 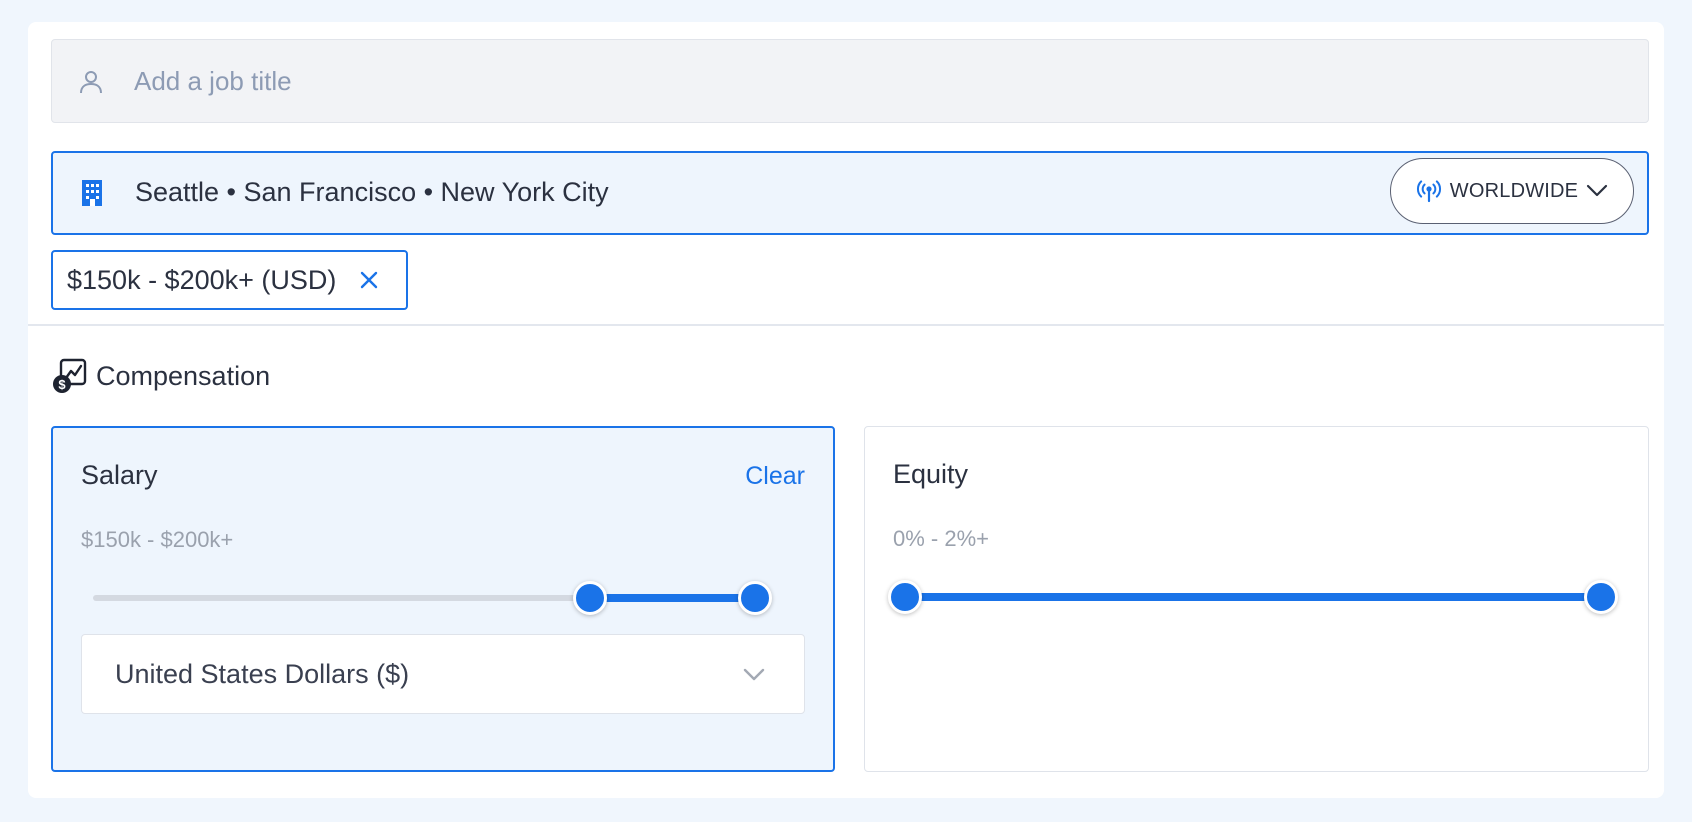 I want to click on person-icon, so click(x=91, y=82).